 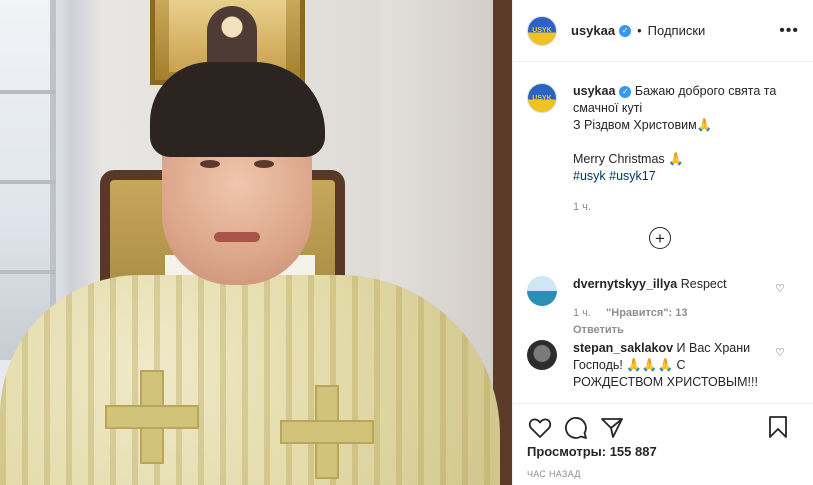 I want to click on heart-icon, so click(x=540, y=428).